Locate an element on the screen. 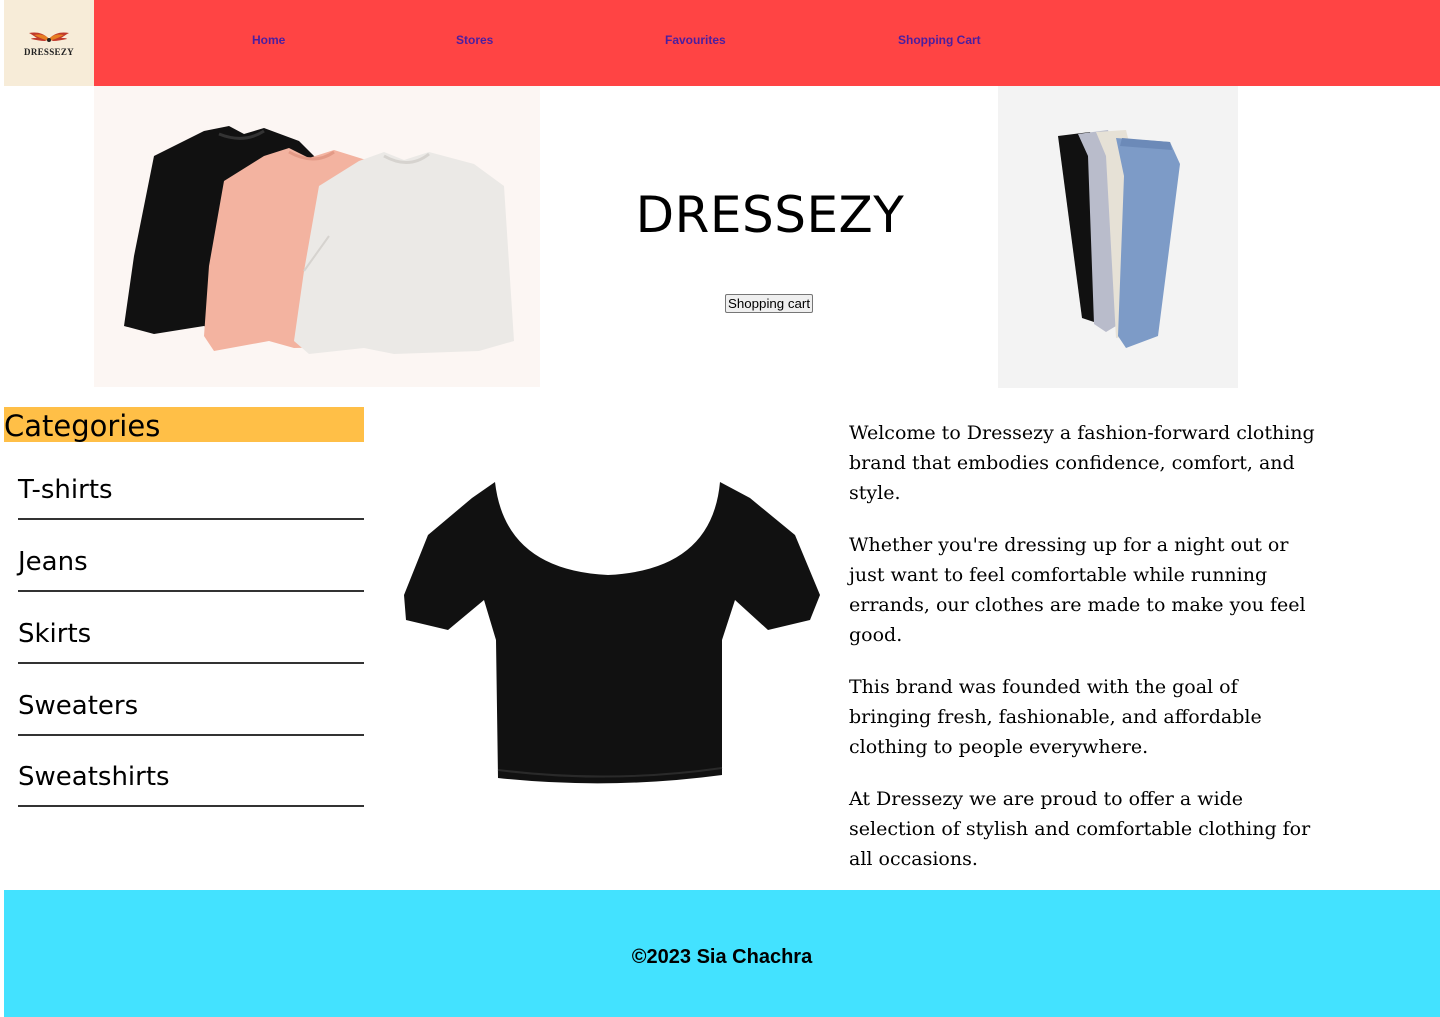 This screenshot has height=1017, width=1440. category-label: T-shirts is located at coordinates (65, 490).